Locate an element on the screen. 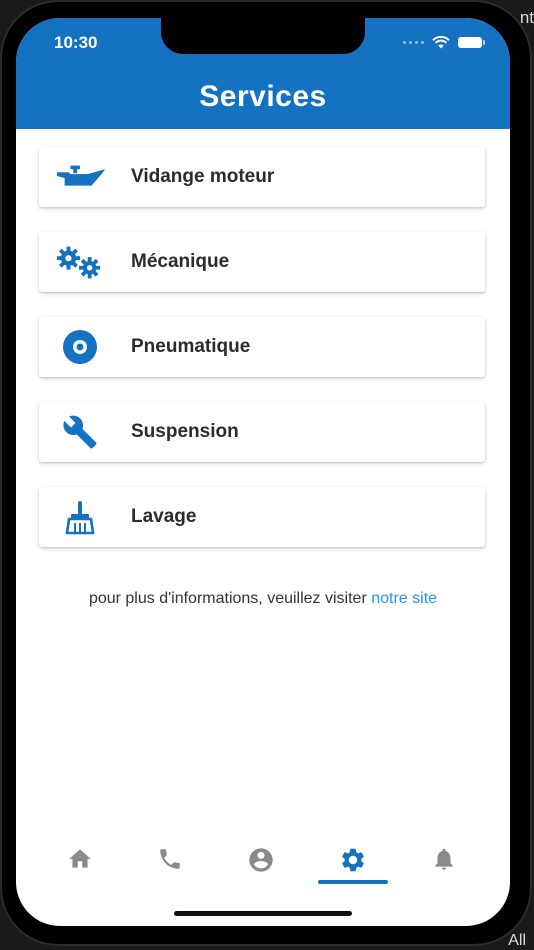  phone-icon is located at coordinates (170, 859).